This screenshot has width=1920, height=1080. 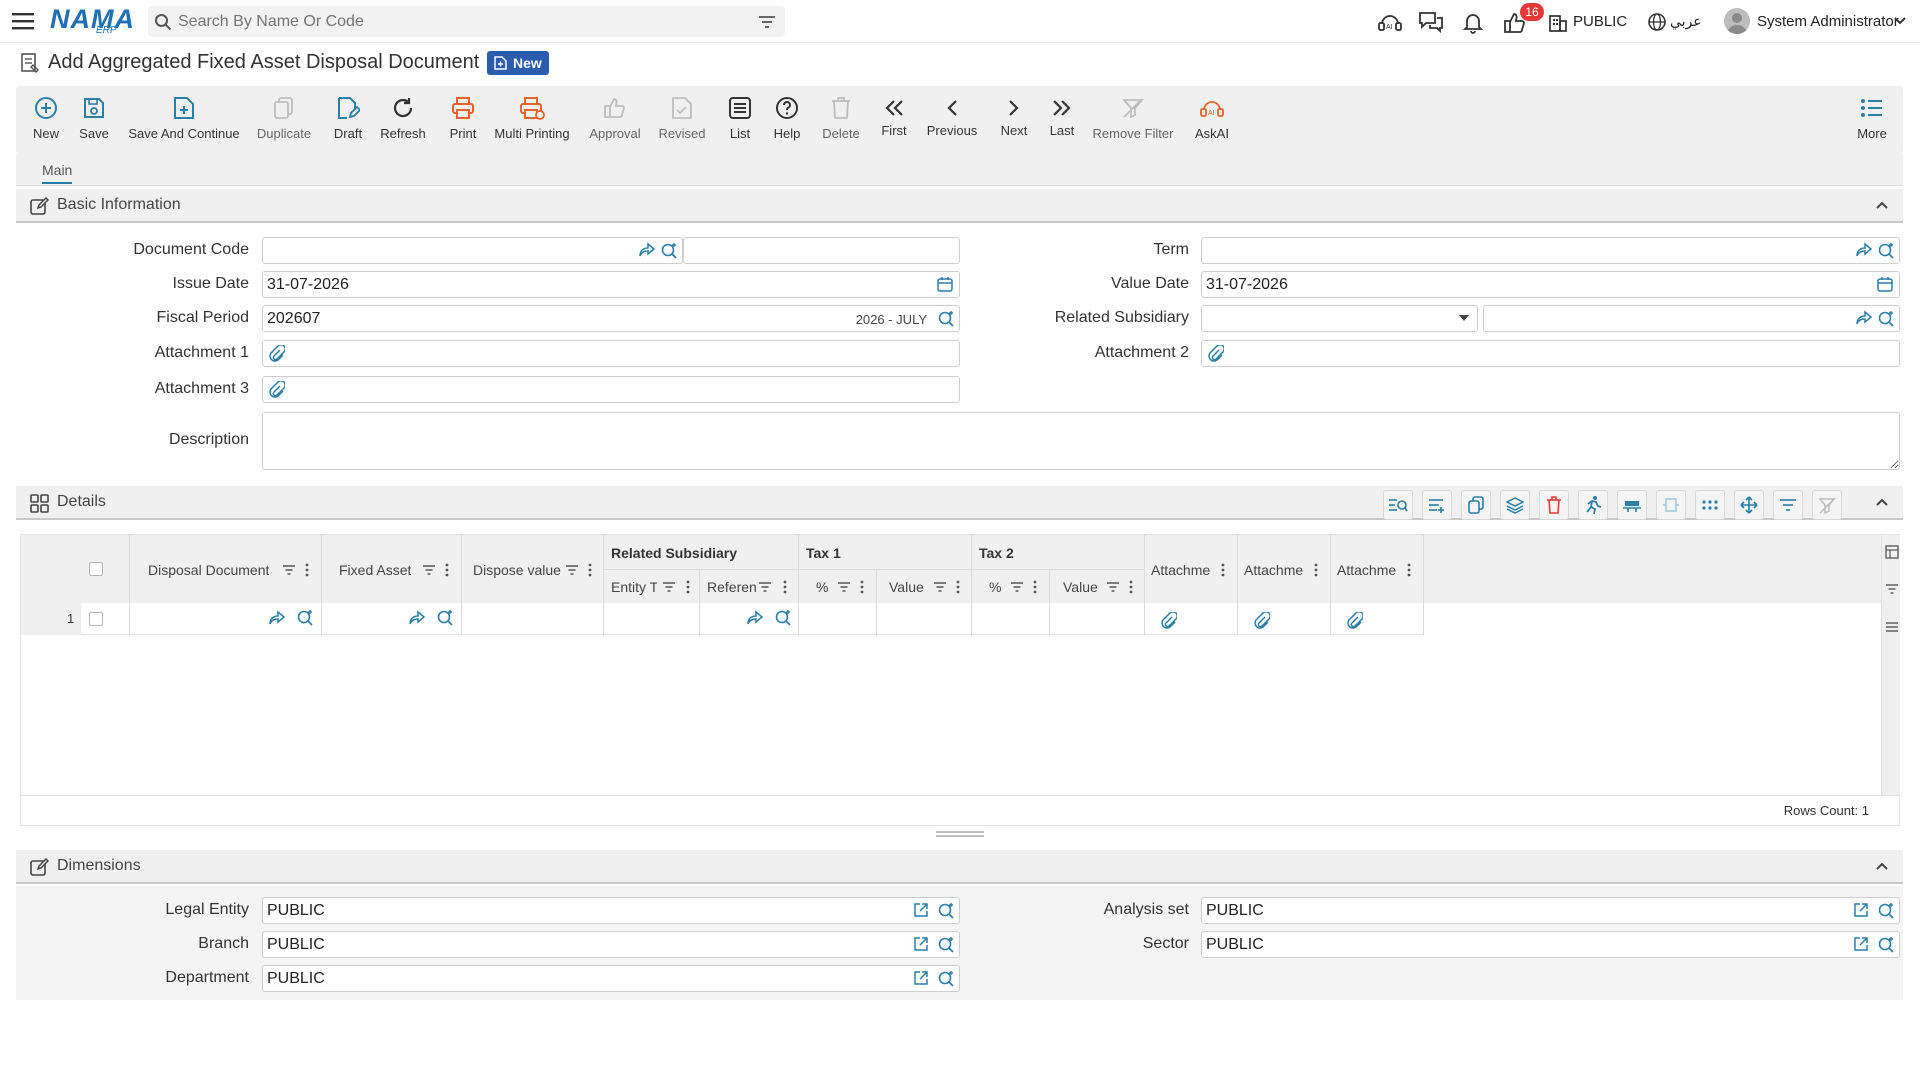 What do you see at coordinates (1550, 284) in the screenshot?
I see `value-date-input: 31-07-2026` at bounding box center [1550, 284].